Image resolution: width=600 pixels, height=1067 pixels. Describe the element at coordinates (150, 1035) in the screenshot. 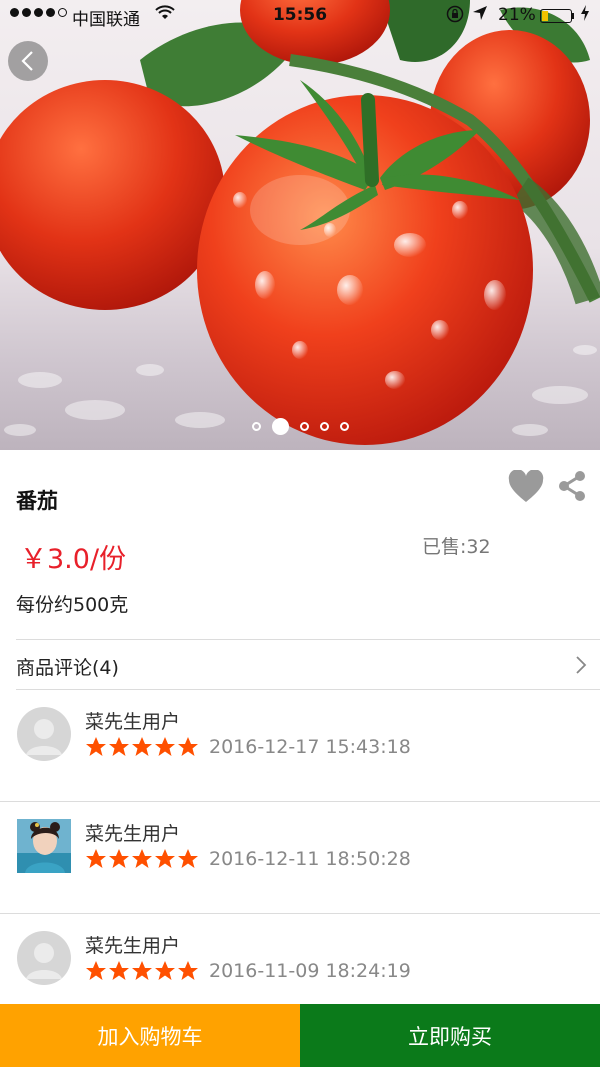

I see `add-to-cart-button: 加入购物车` at that location.